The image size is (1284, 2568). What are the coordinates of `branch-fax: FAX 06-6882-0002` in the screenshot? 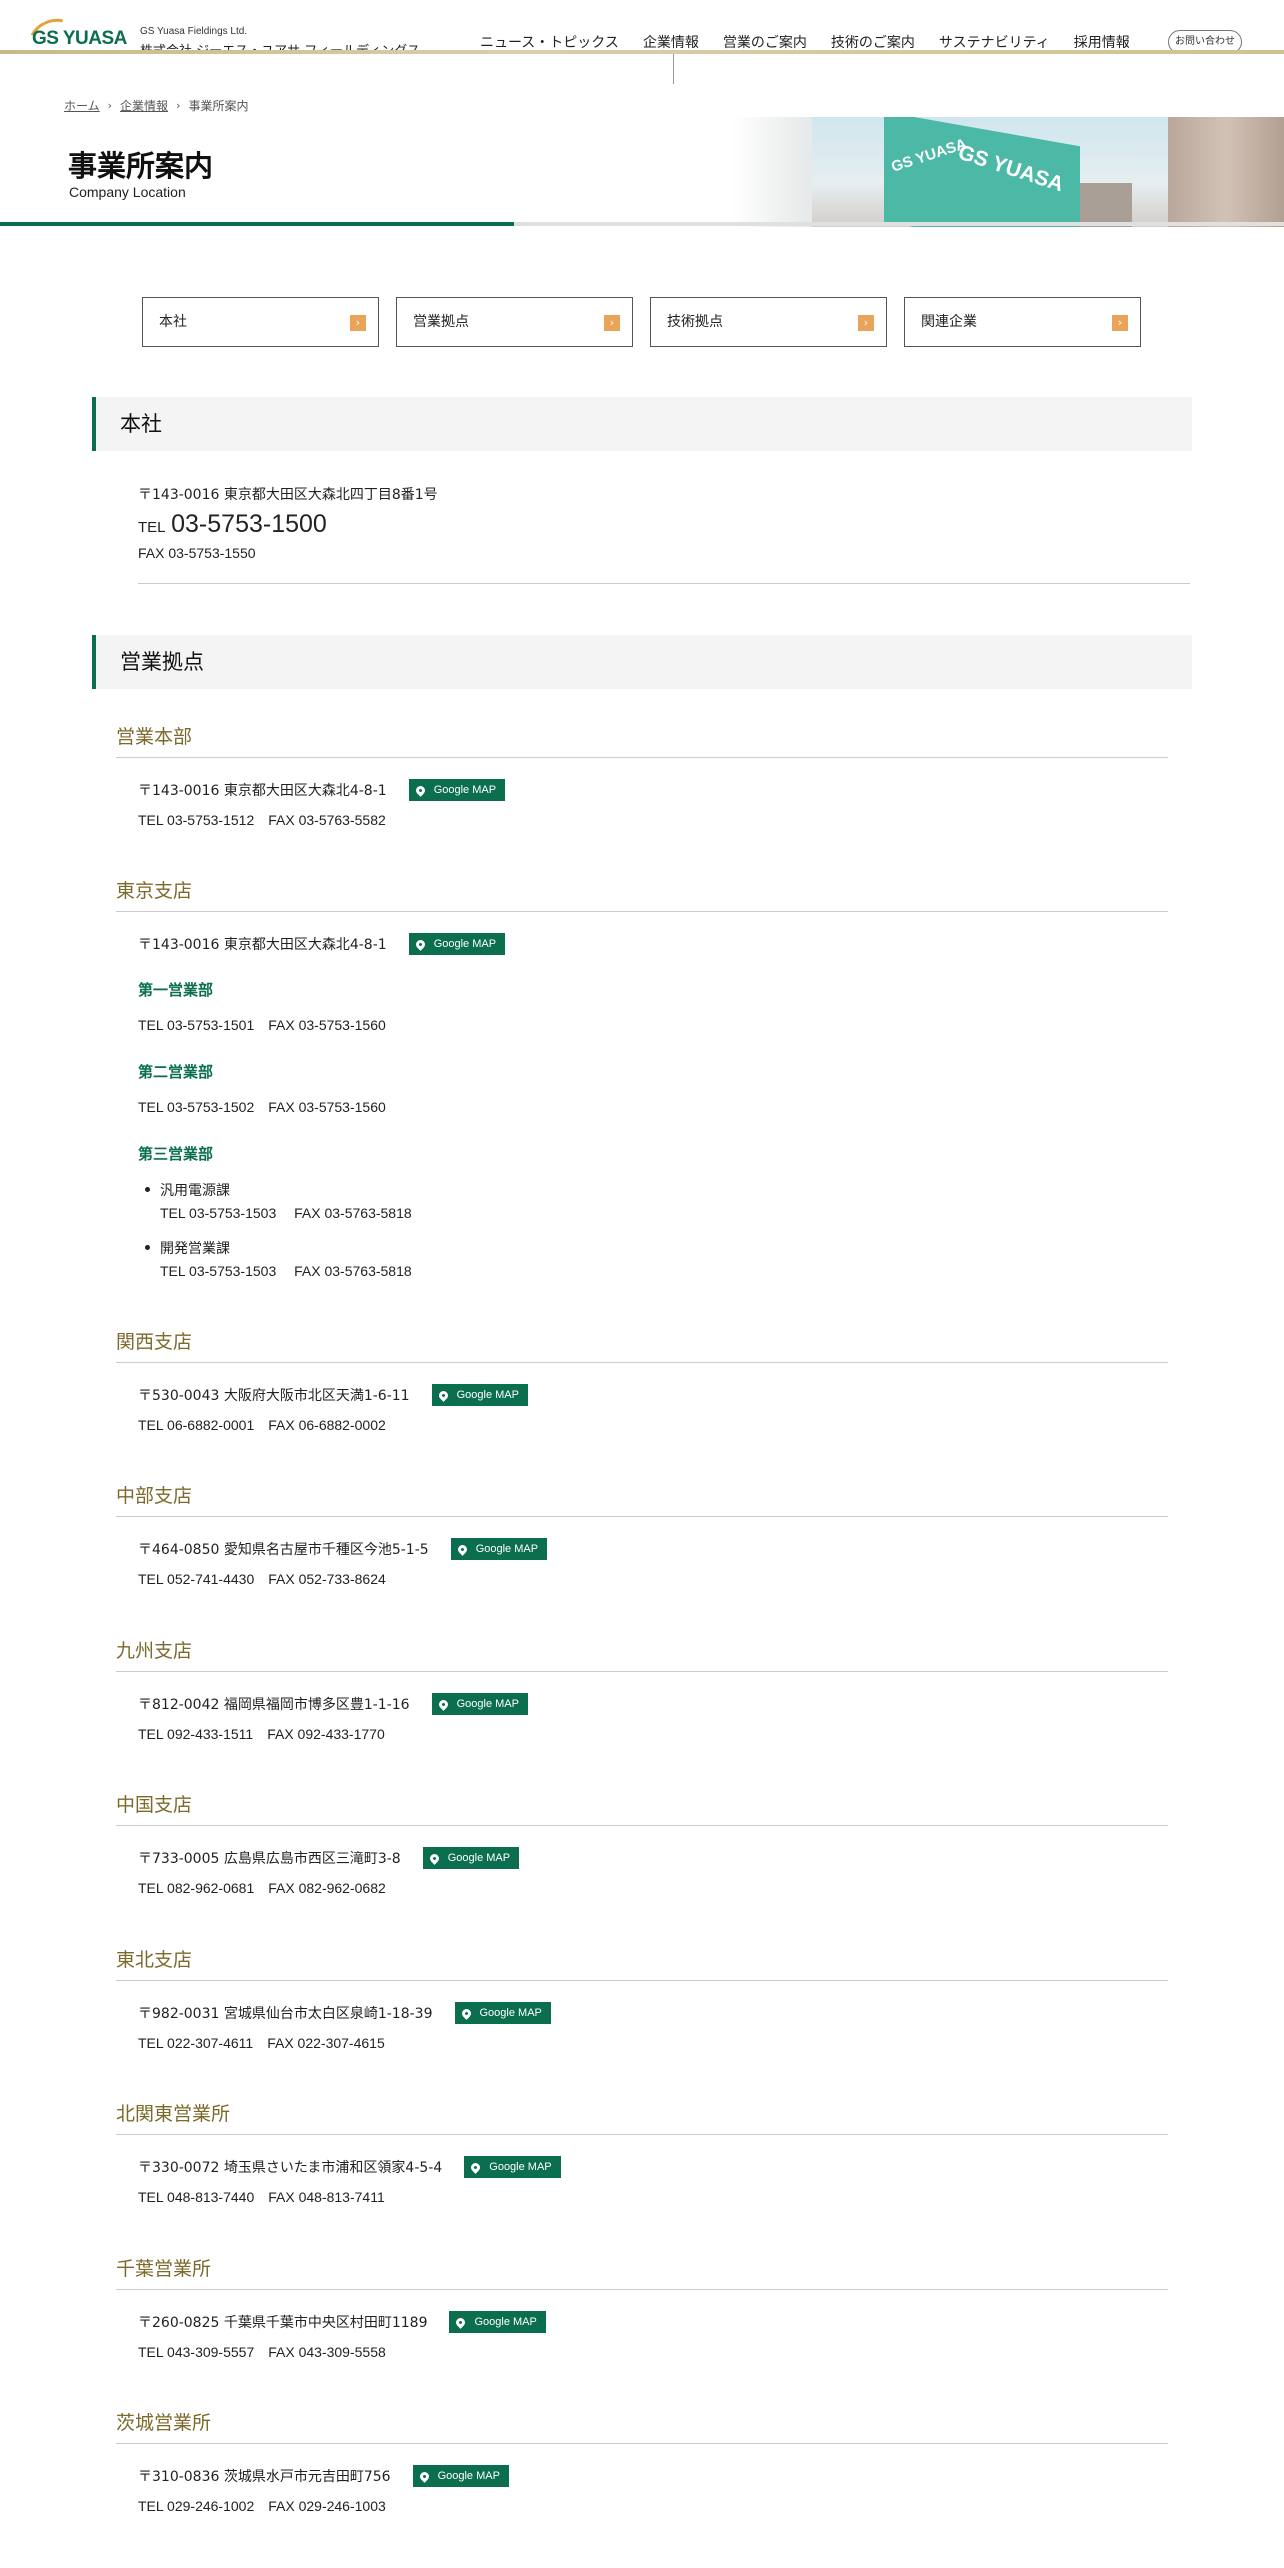 It's located at (327, 1425).